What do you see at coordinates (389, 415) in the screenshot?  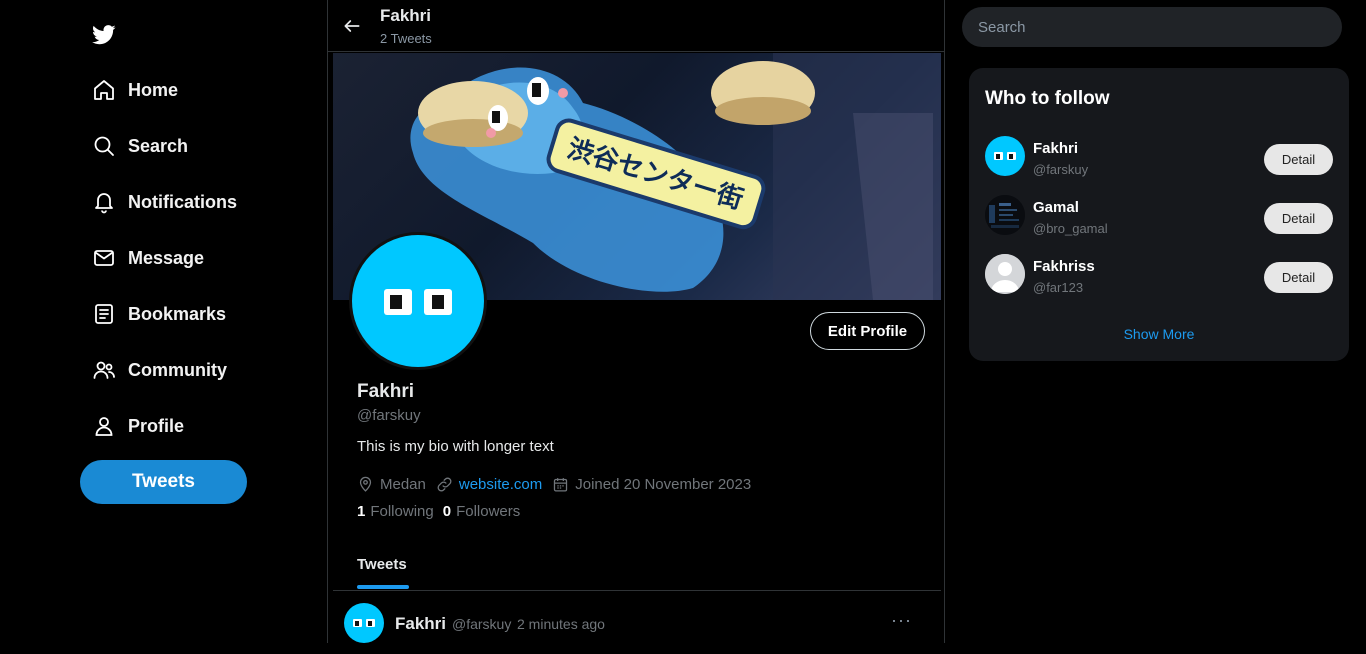 I see `profile-handle: @farskuy` at bounding box center [389, 415].